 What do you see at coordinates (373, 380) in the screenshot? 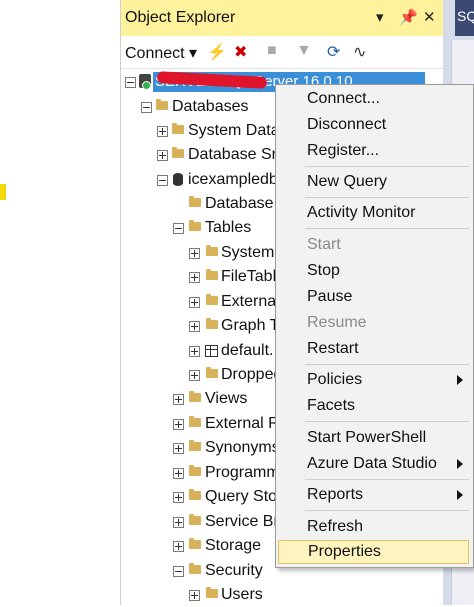
I see `menu-item-policies: Policies` at bounding box center [373, 380].